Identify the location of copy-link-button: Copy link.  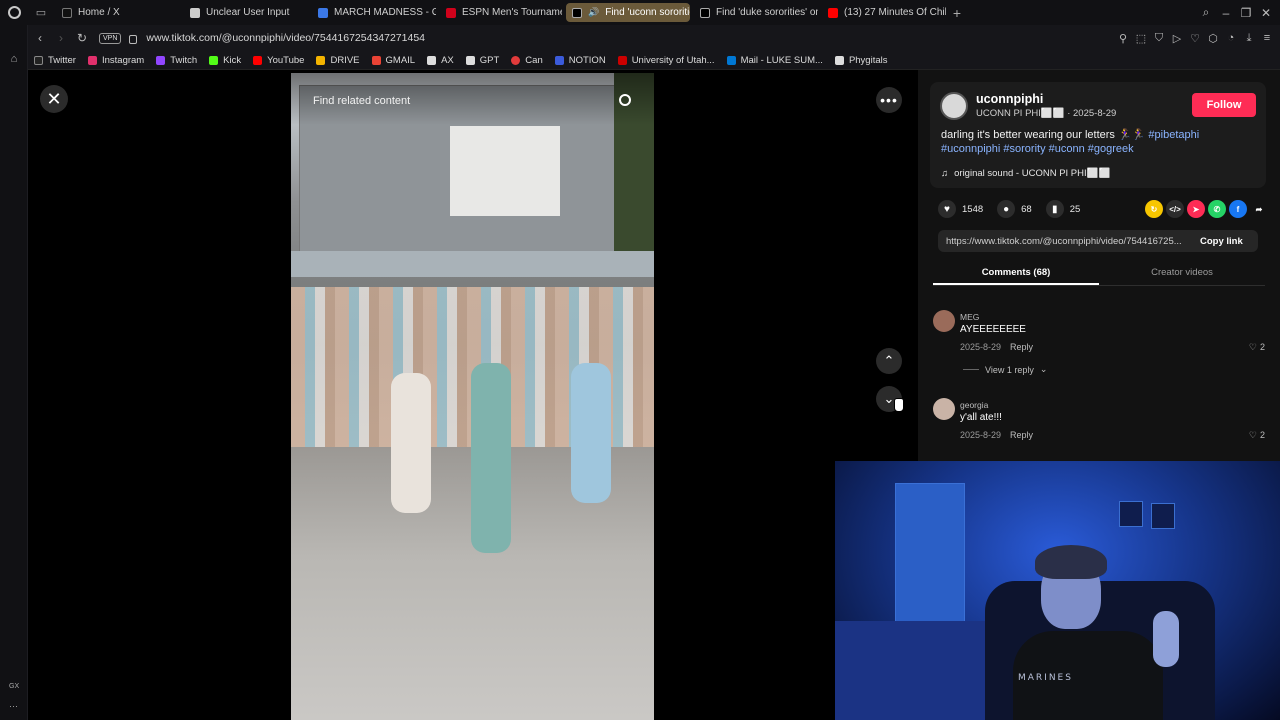
(1221, 241).